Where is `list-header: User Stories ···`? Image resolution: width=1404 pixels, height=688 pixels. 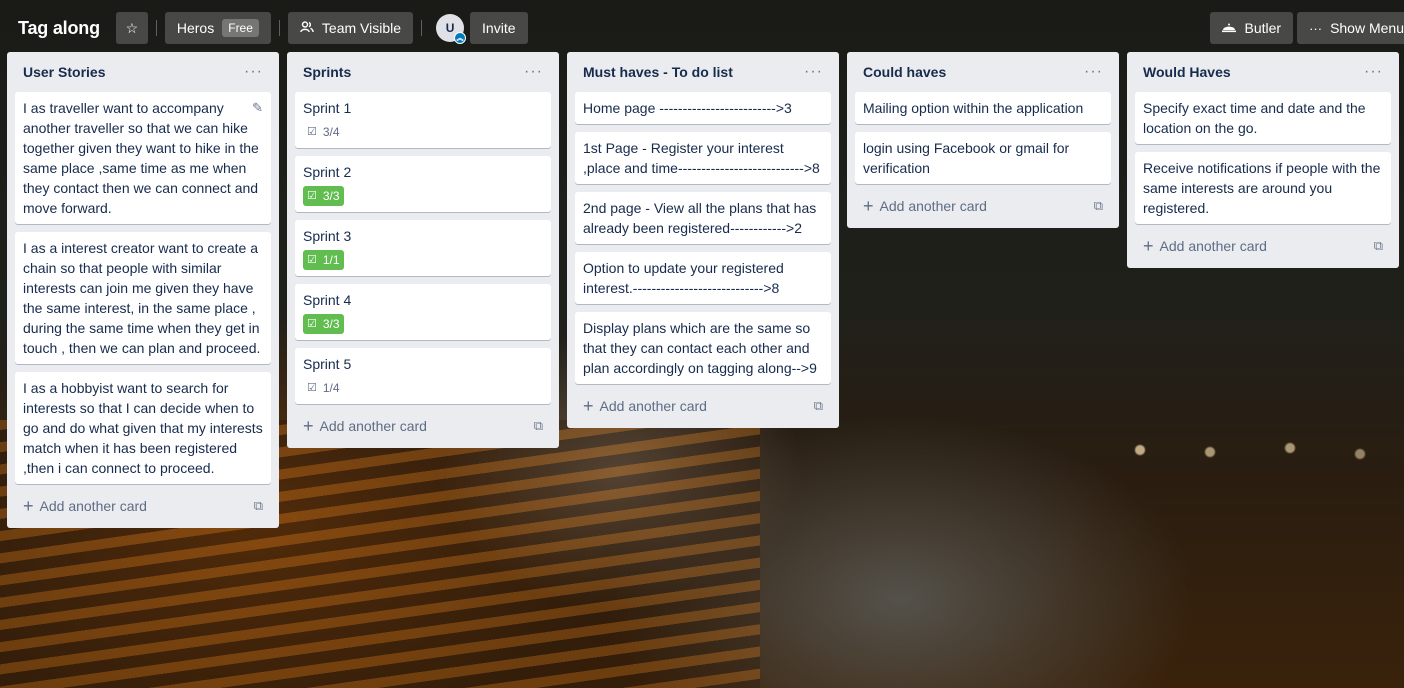 list-header: User Stories ··· is located at coordinates (143, 72).